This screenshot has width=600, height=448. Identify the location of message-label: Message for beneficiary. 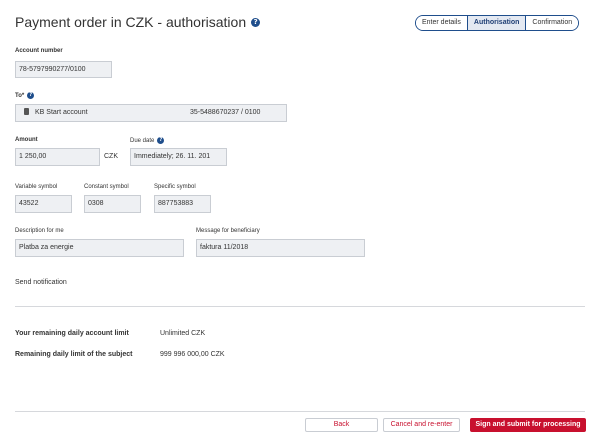
(228, 231).